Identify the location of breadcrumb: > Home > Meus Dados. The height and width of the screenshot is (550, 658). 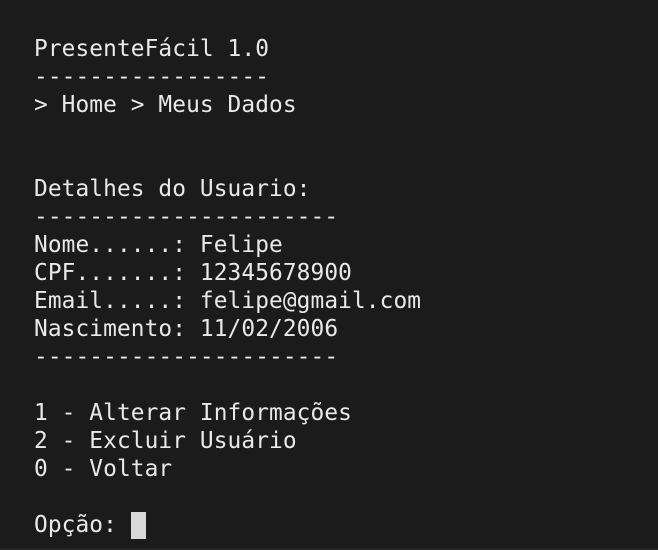
(165, 105).